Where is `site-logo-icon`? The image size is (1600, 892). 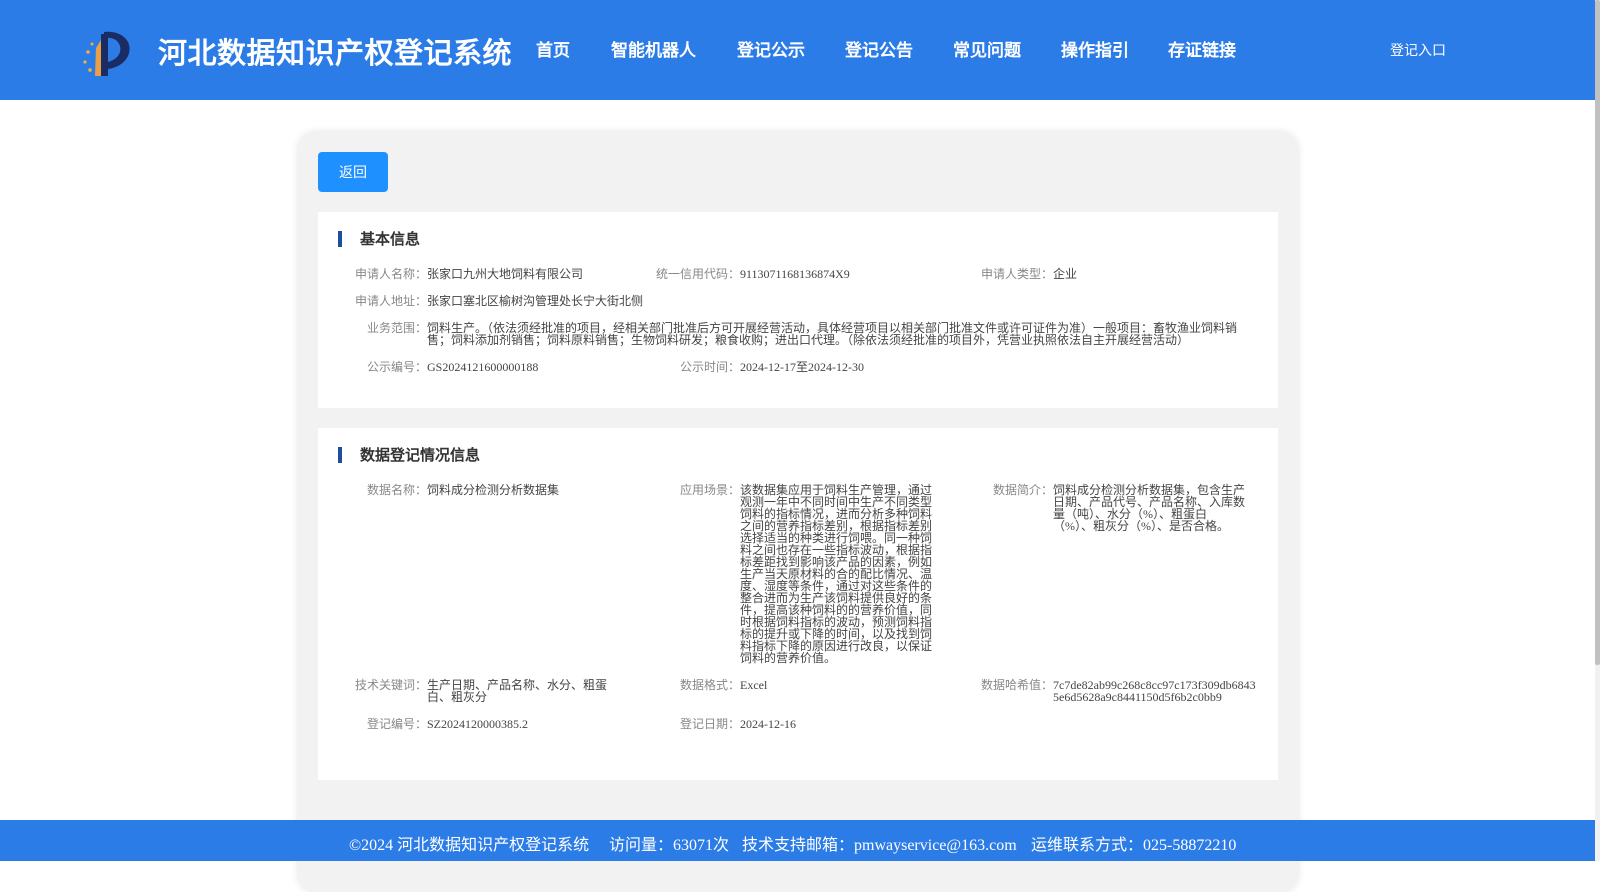
site-logo-icon is located at coordinates (106, 53).